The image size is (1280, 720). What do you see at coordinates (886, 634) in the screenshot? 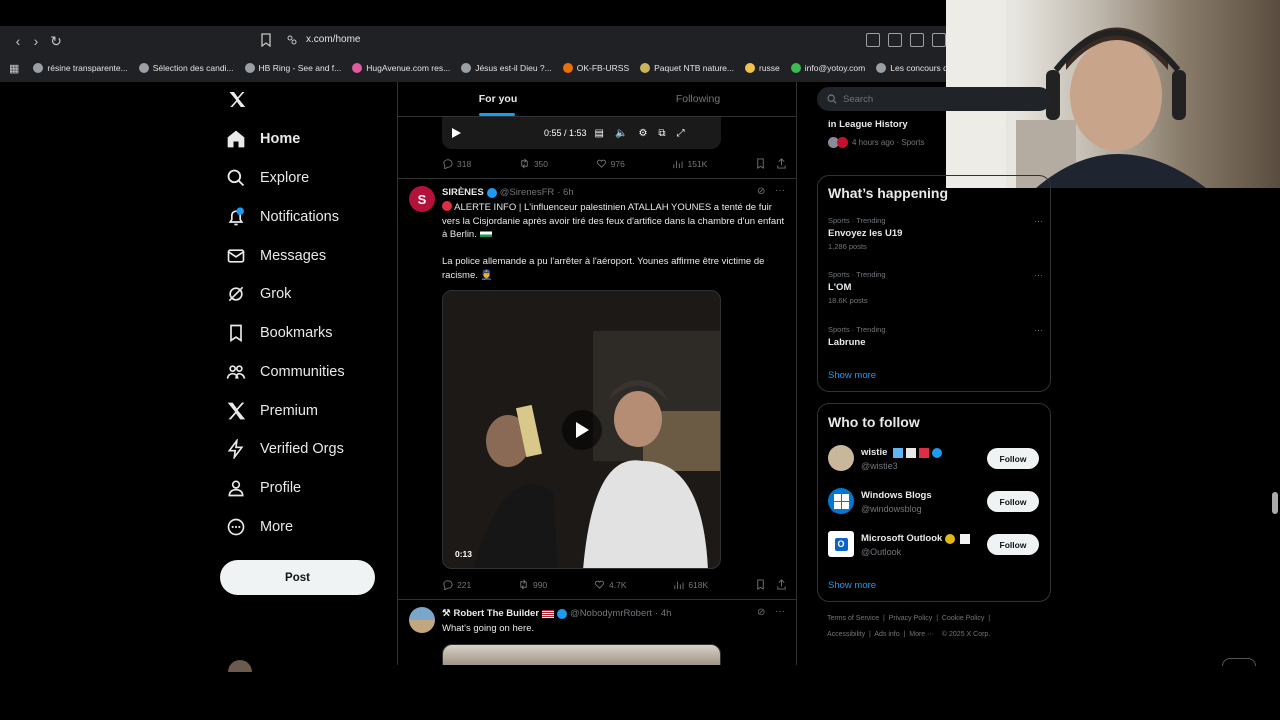
I see `footer-link: Ads info` at bounding box center [886, 634].